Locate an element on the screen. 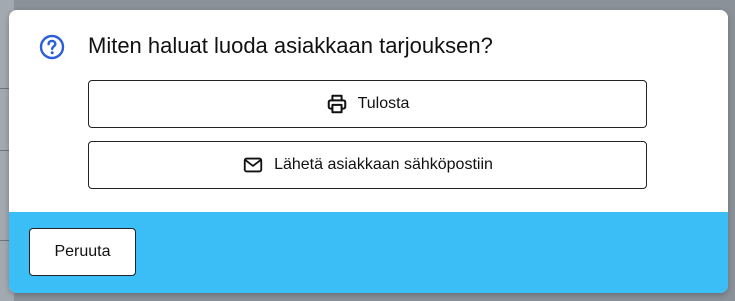 The height and width of the screenshot is (301, 735). send-email-button: Lähetä asiakkaan sähköpostiin is located at coordinates (367, 165).